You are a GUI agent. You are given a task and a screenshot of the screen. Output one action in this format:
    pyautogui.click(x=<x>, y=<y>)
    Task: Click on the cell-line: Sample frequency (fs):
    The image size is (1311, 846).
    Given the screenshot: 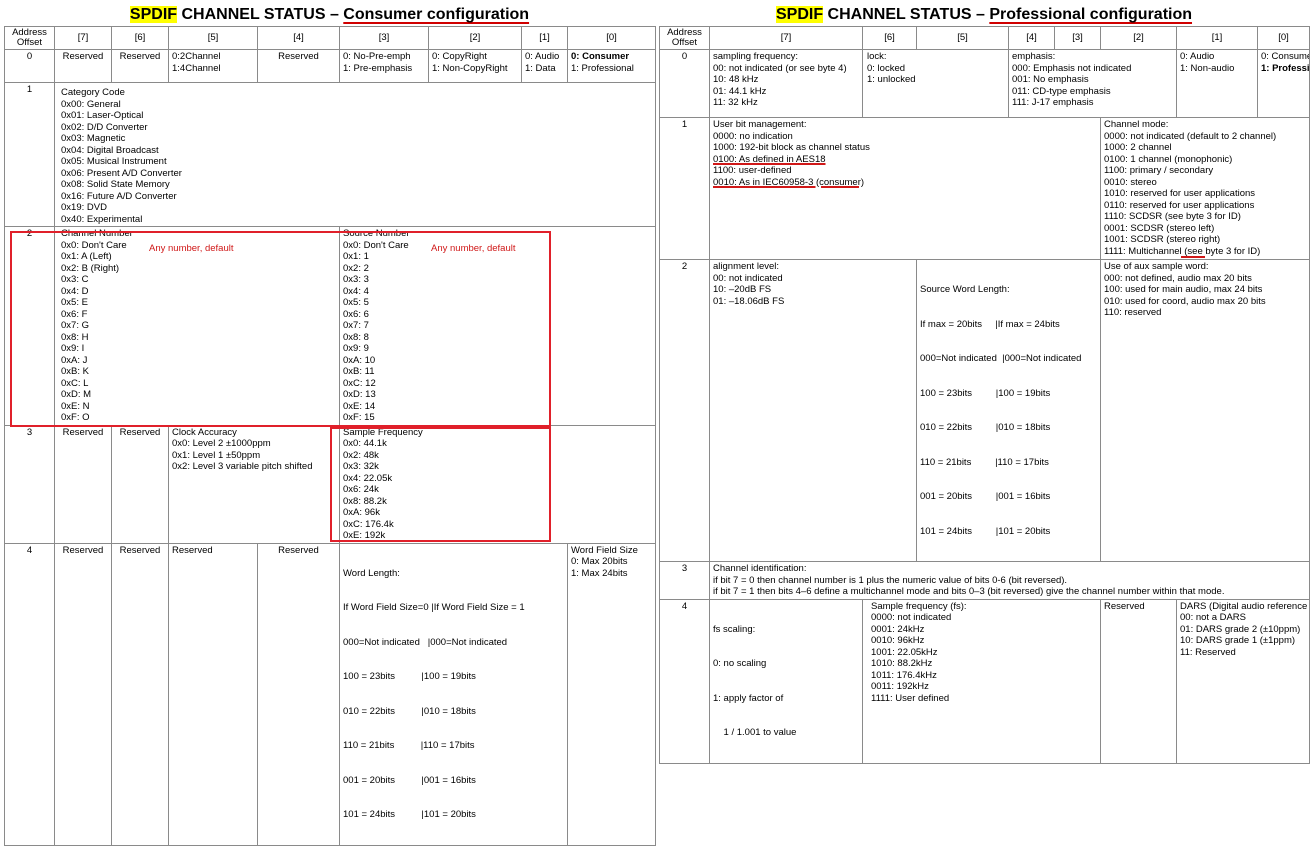 What is the action you would take?
    pyautogui.click(x=919, y=606)
    